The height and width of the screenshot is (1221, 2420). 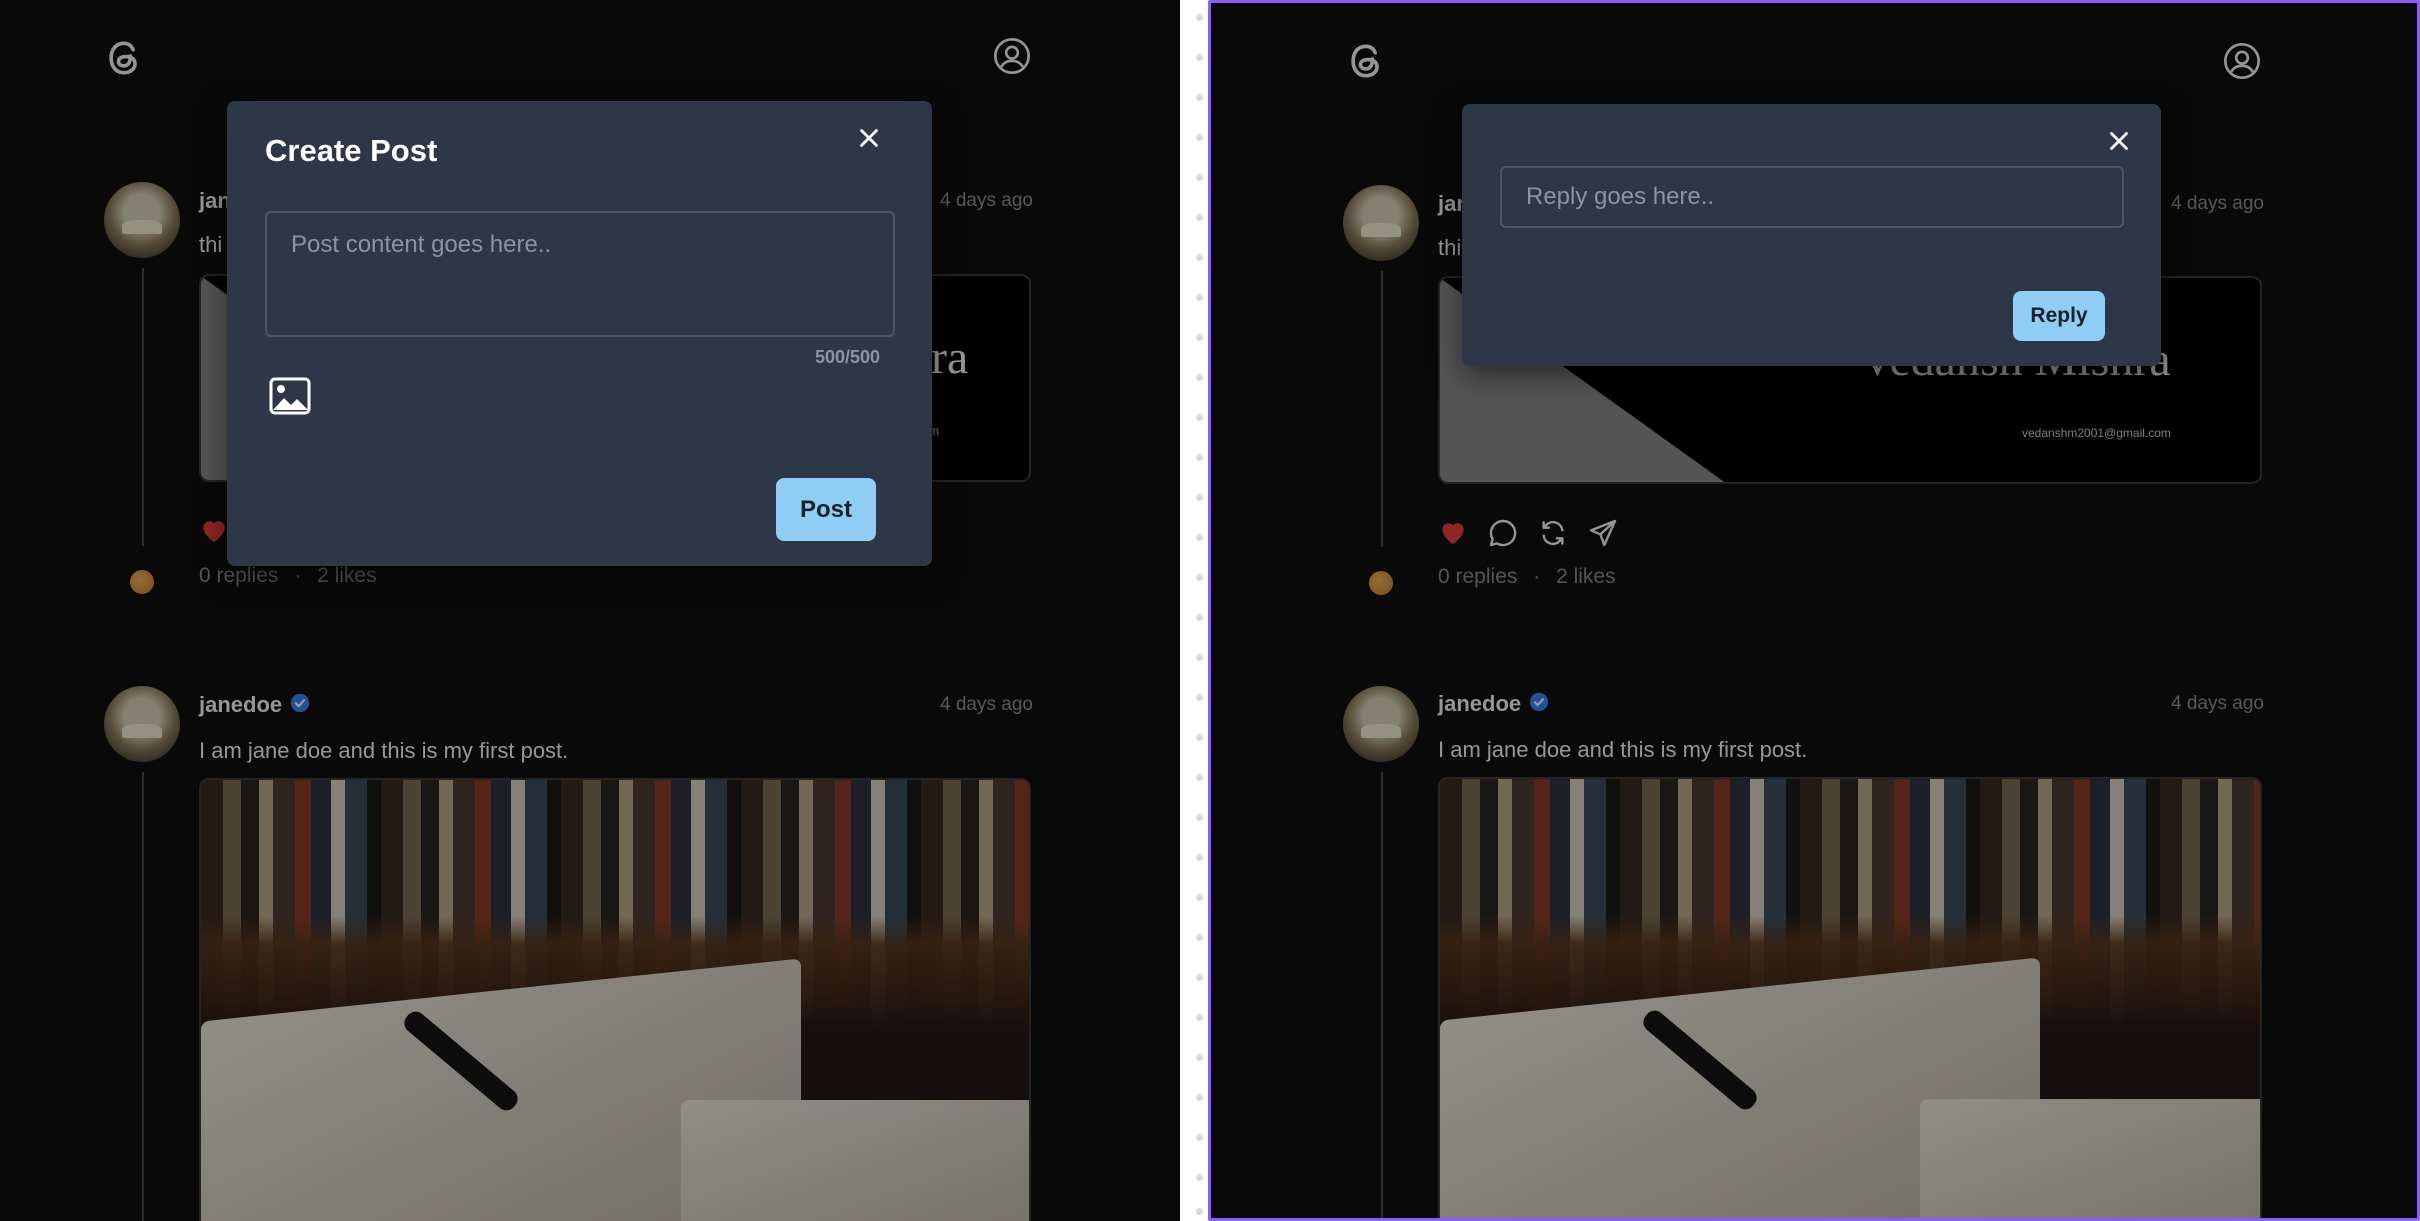 I want to click on post-content-textarea, so click(x=580, y=274).